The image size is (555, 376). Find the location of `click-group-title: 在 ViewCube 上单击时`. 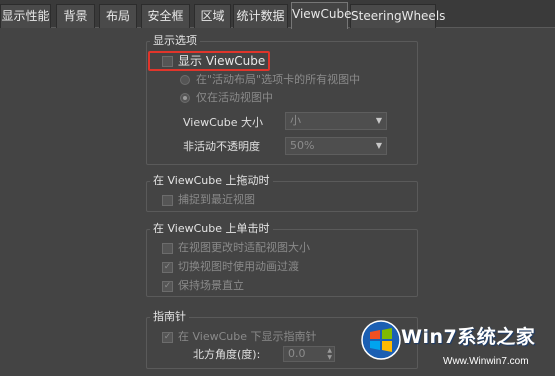

click-group-title: 在 ViewCube 上单击时 is located at coordinates (211, 229).